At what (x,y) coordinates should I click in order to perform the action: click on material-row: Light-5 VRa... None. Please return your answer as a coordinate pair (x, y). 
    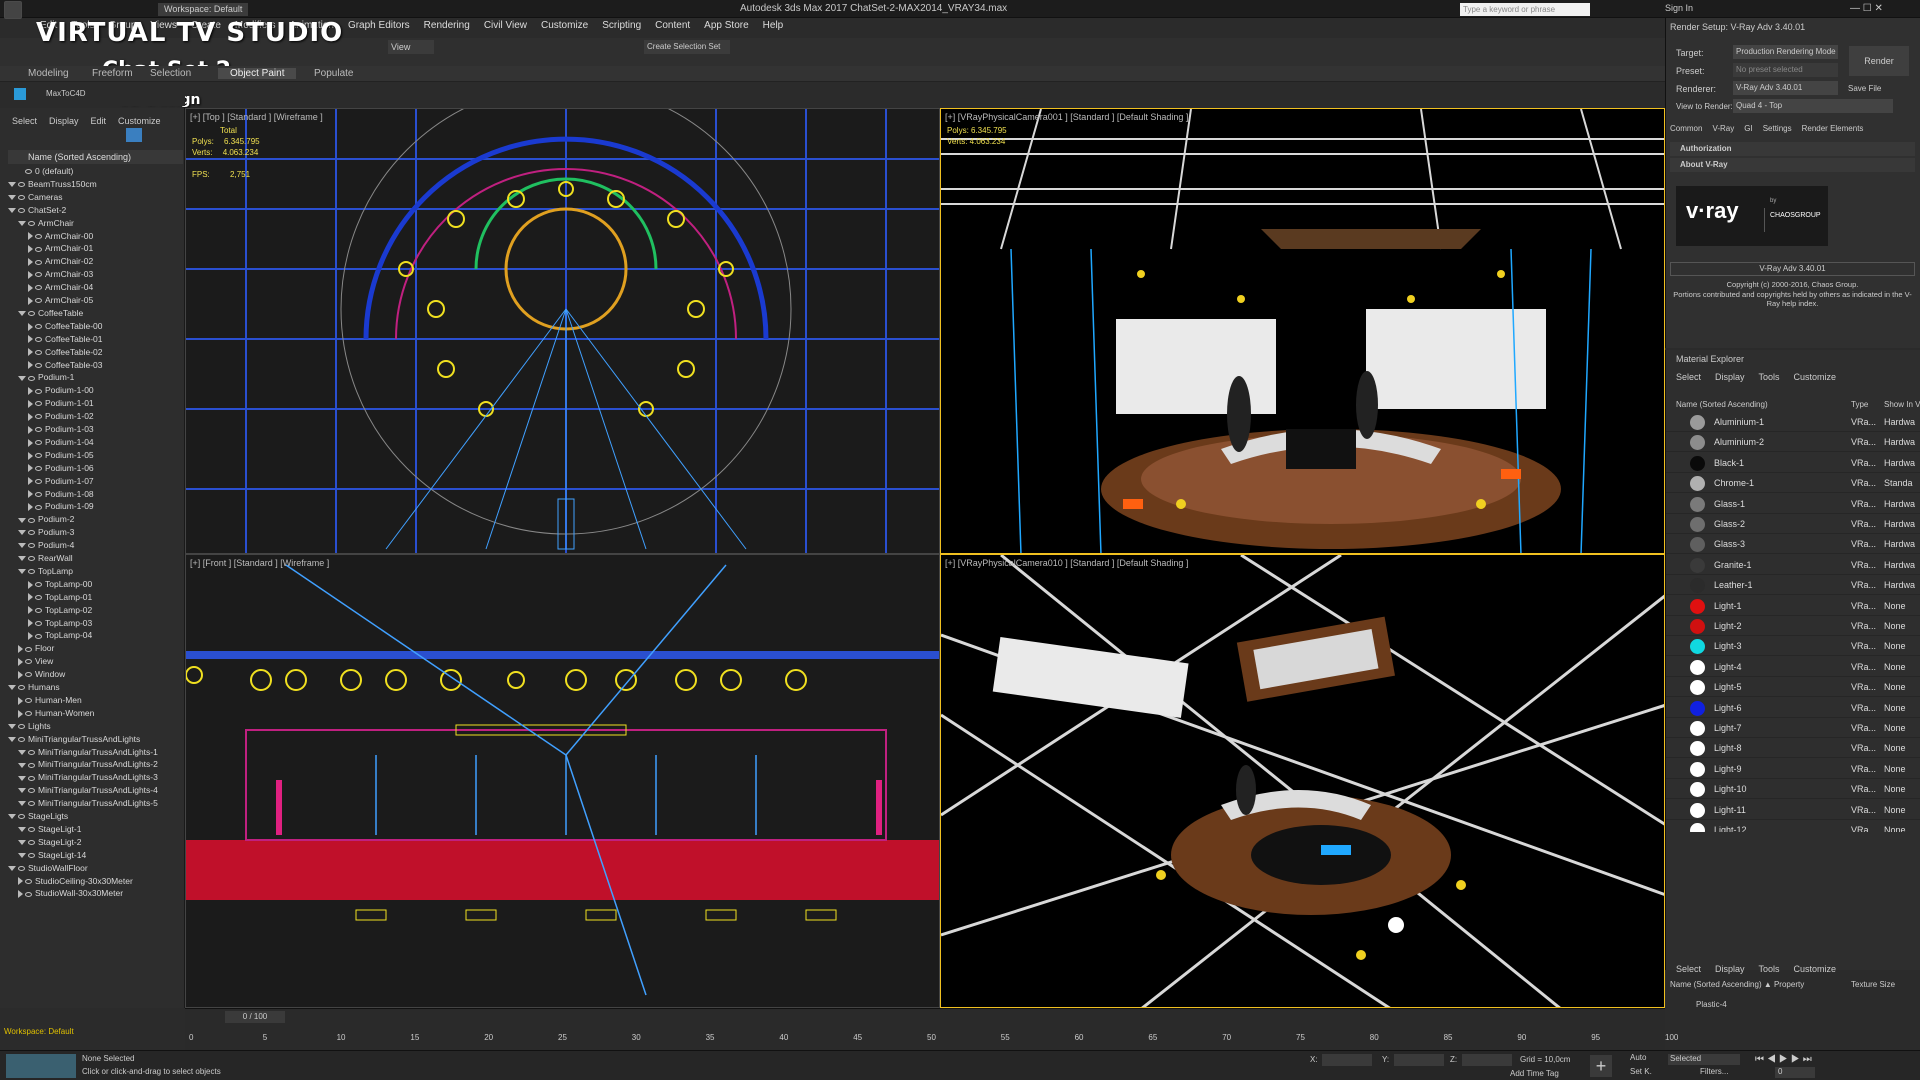
    Looking at the image, I should click on (1793, 687).